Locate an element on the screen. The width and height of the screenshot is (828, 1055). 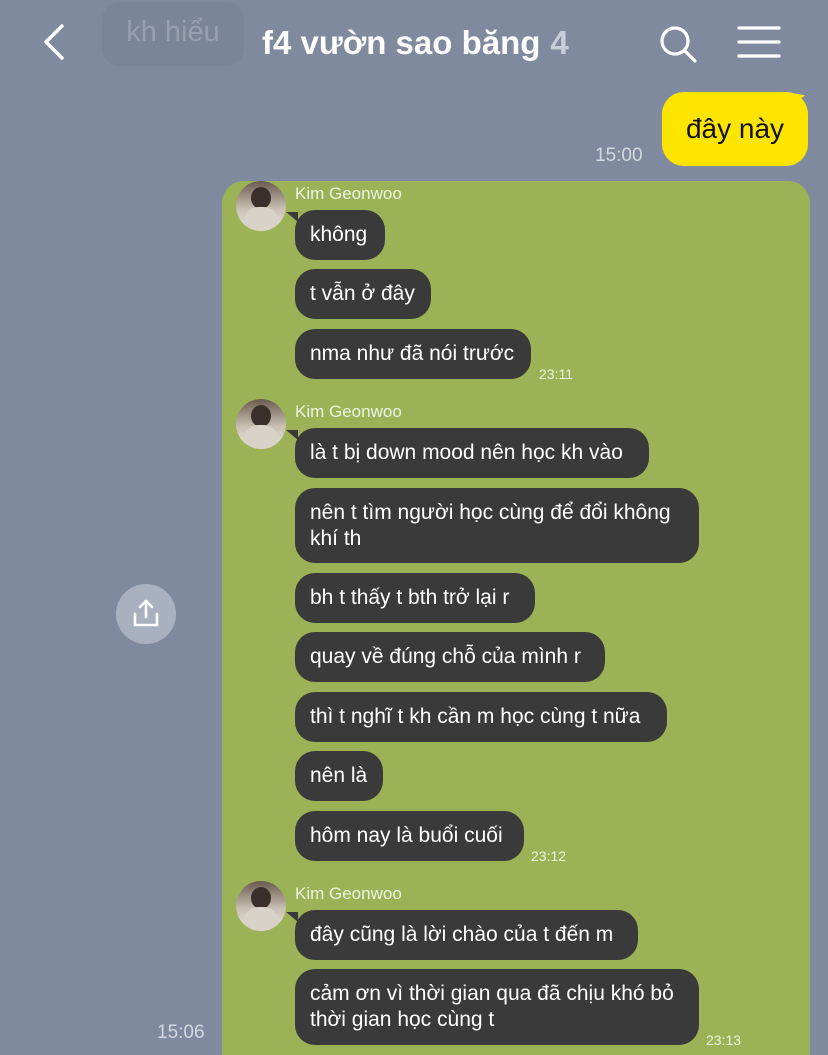
back-button is located at coordinates (56, 42).